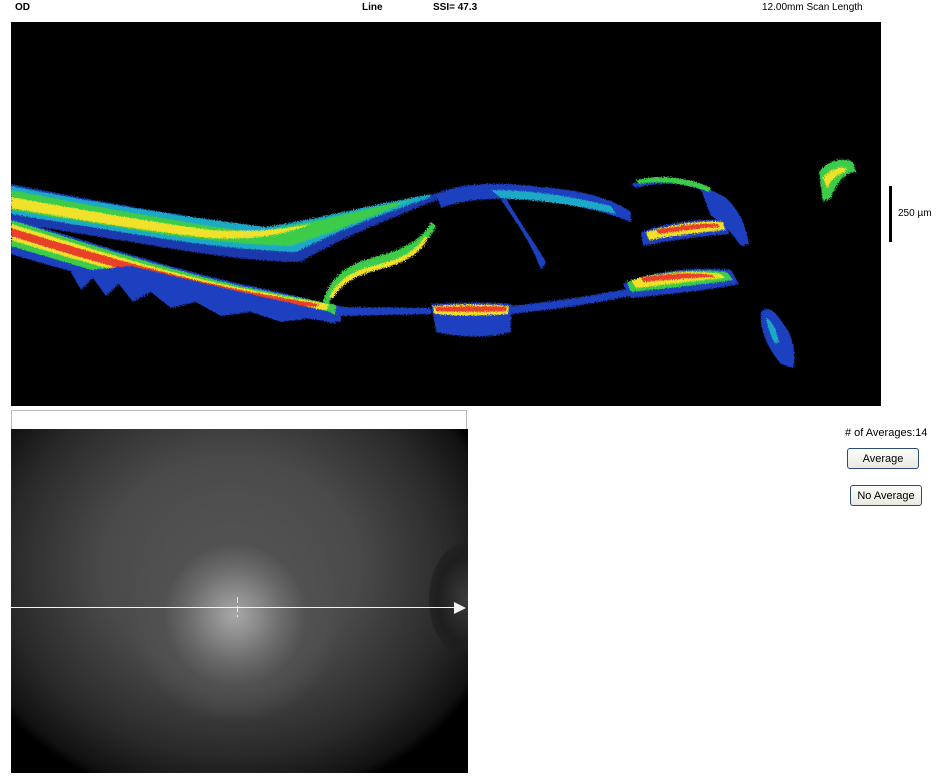 The width and height of the screenshot is (948, 779). What do you see at coordinates (372, 7) in the screenshot?
I see `scan-type-label: Line` at bounding box center [372, 7].